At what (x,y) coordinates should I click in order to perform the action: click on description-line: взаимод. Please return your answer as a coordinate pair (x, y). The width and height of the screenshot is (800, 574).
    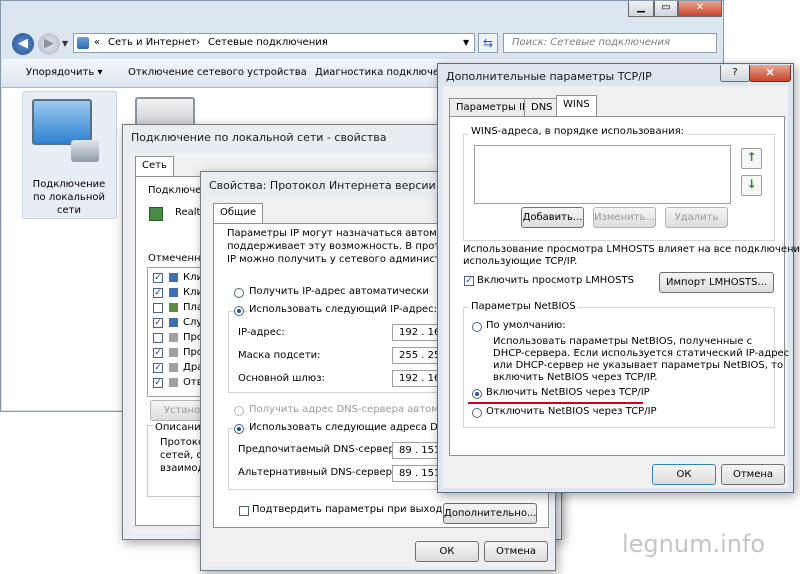
    Looking at the image, I should click on (182, 468).